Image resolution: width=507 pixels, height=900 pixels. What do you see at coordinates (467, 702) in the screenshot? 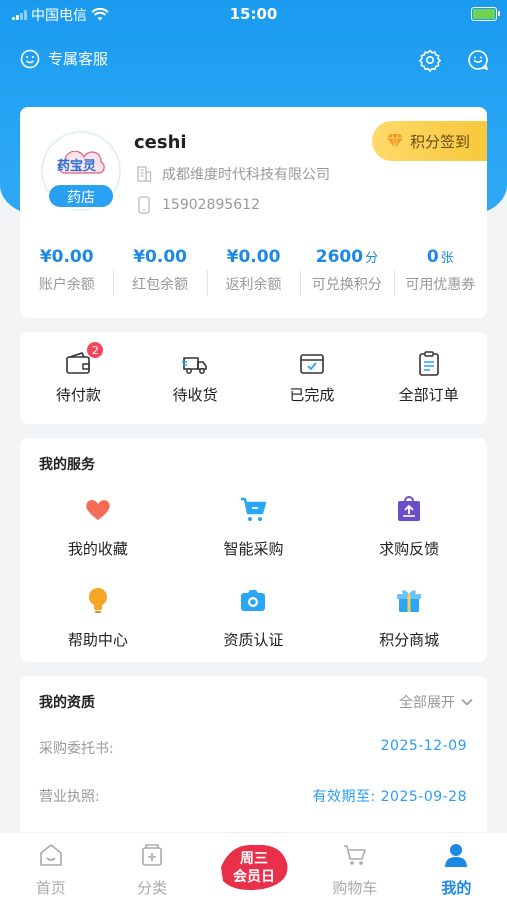
I see `chevron-down-icon` at bounding box center [467, 702].